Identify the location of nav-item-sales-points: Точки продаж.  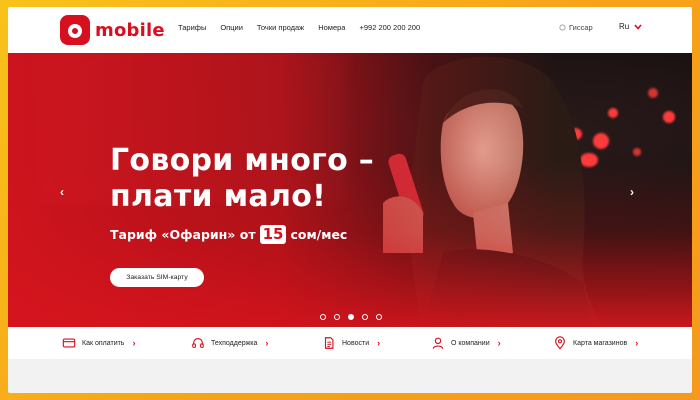
(280, 27).